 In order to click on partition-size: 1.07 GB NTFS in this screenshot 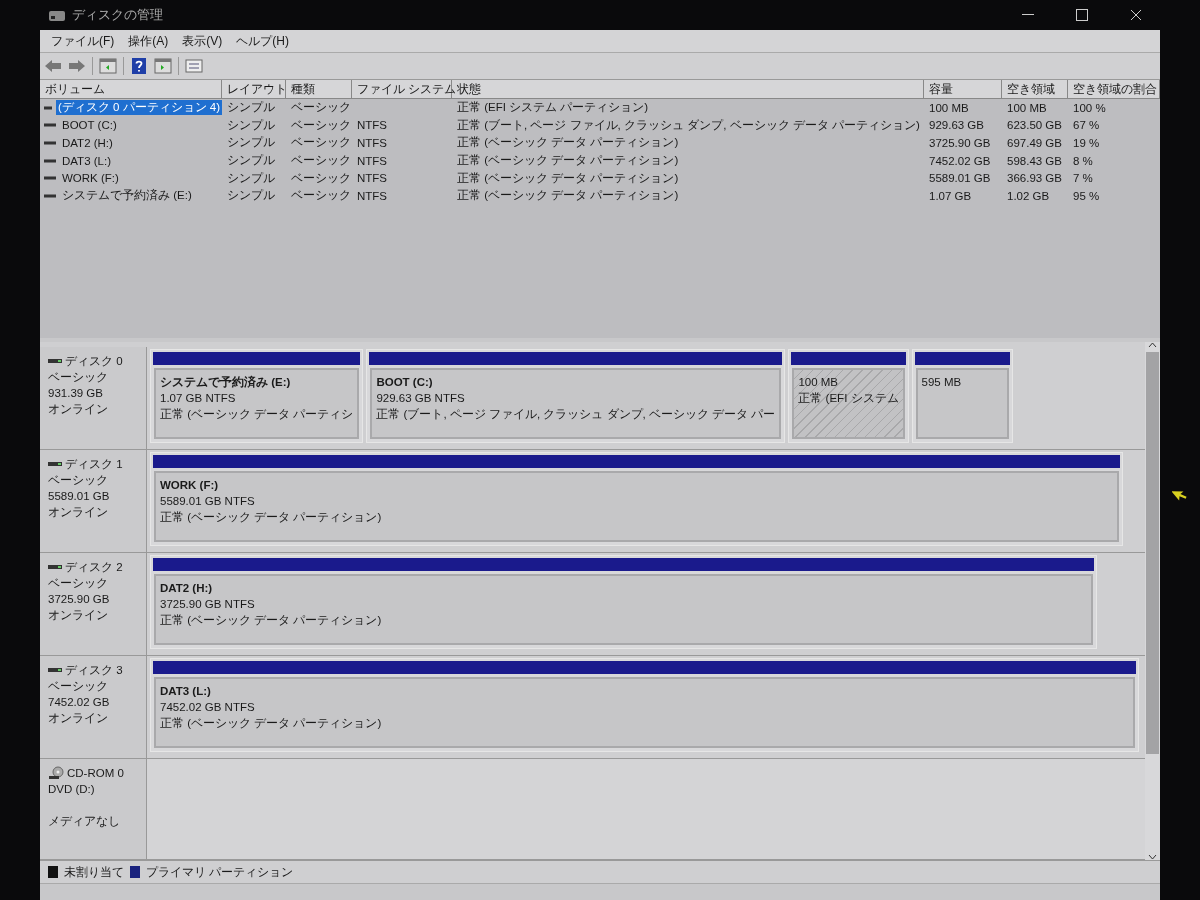, I will do `click(198, 398)`.